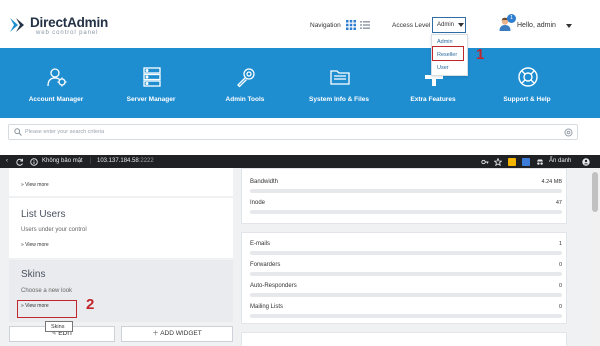 Image resolution: width=600 pixels, height=346 pixels. What do you see at coordinates (47, 309) in the screenshot?
I see `view-more-highlight-box` at bounding box center [47, 309].